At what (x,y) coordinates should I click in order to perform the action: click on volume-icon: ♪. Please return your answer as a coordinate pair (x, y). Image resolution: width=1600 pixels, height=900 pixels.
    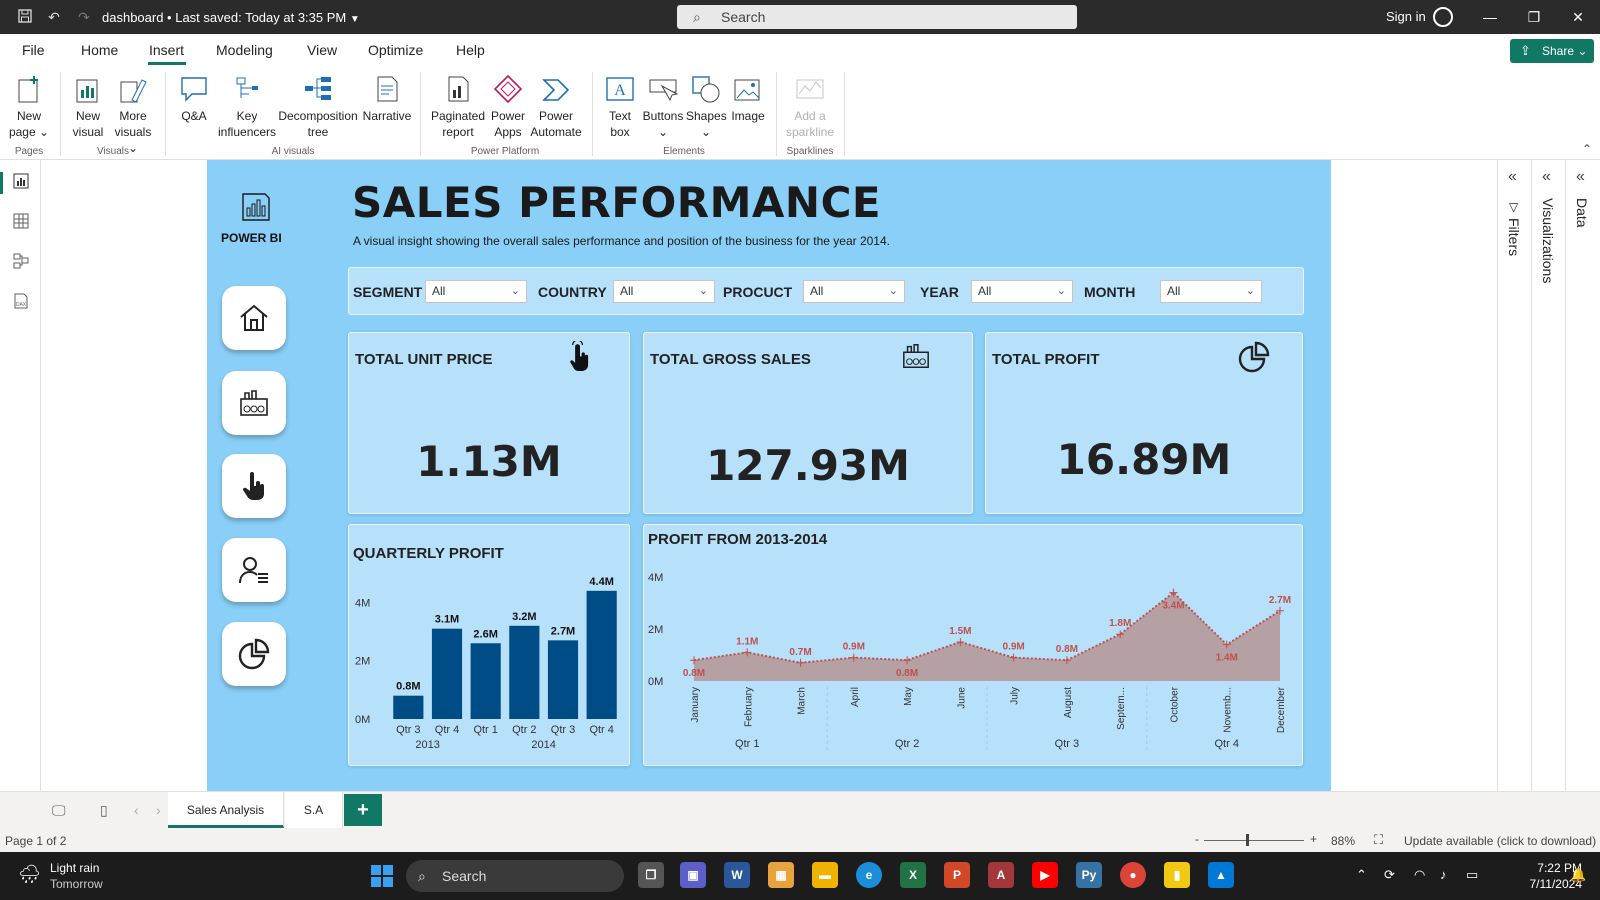
    Looking at the image, I should click on (1443, 874).